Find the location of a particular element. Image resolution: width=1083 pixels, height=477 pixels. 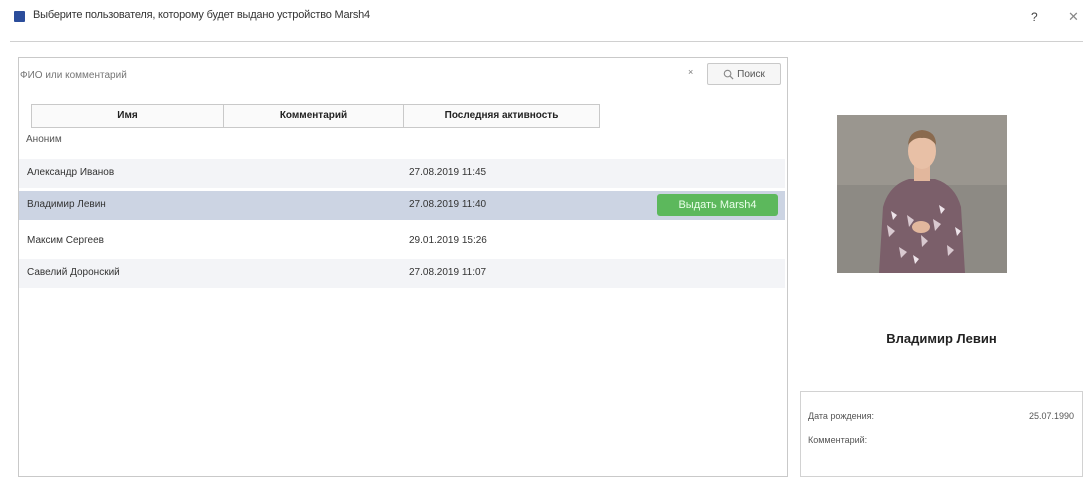

comment-label: Комментарий: is located at coordinates (838, 440).